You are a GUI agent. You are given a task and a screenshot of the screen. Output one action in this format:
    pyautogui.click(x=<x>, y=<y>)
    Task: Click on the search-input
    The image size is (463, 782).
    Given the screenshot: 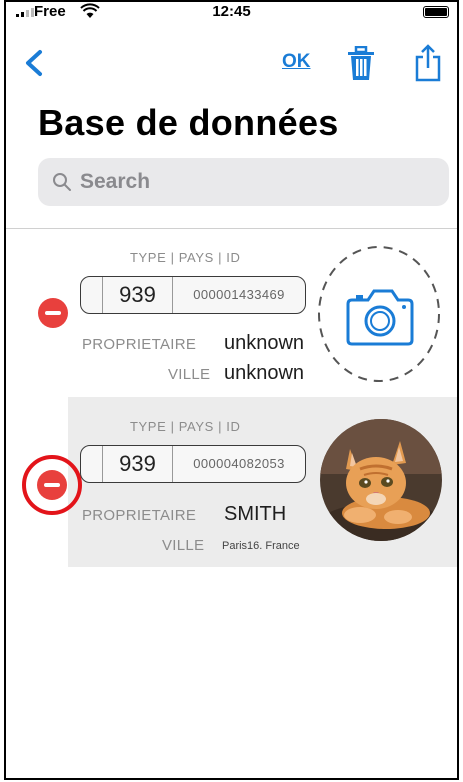 What is the action you would take?
    pyautogui.click(x=250, y=182)
    